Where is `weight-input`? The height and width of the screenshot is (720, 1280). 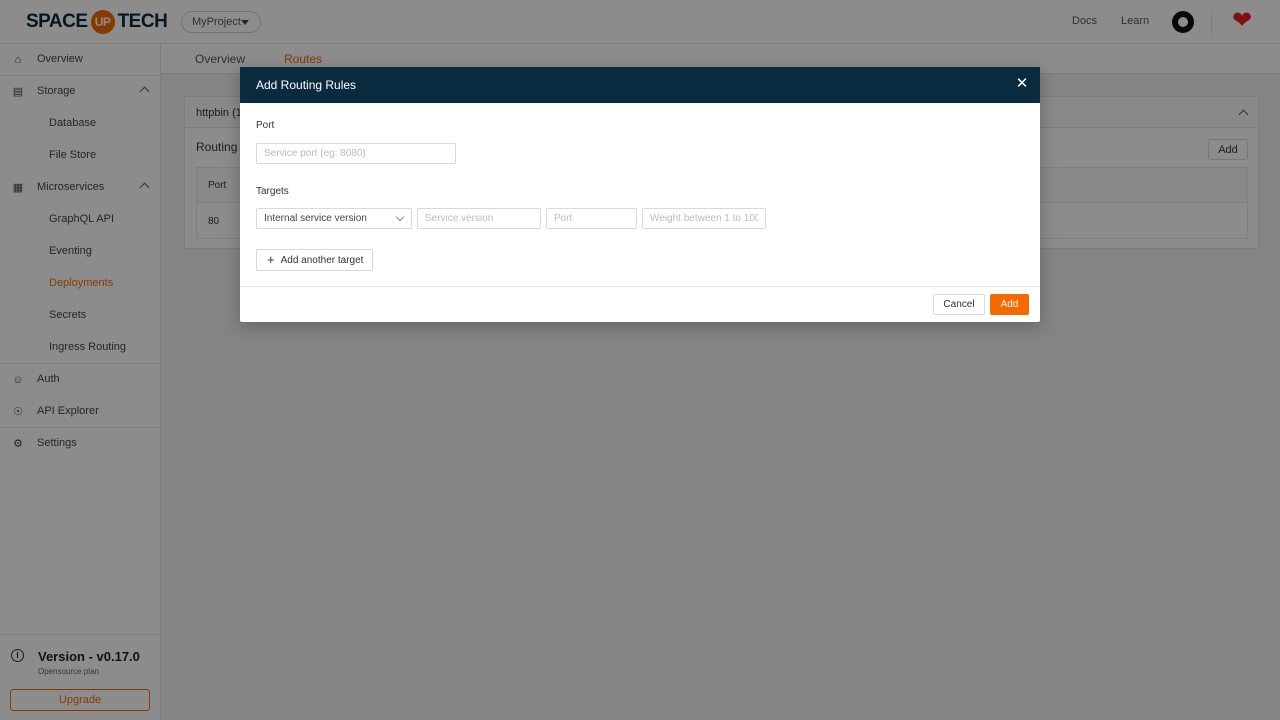 weight-input is located at coordinates (704, 218).